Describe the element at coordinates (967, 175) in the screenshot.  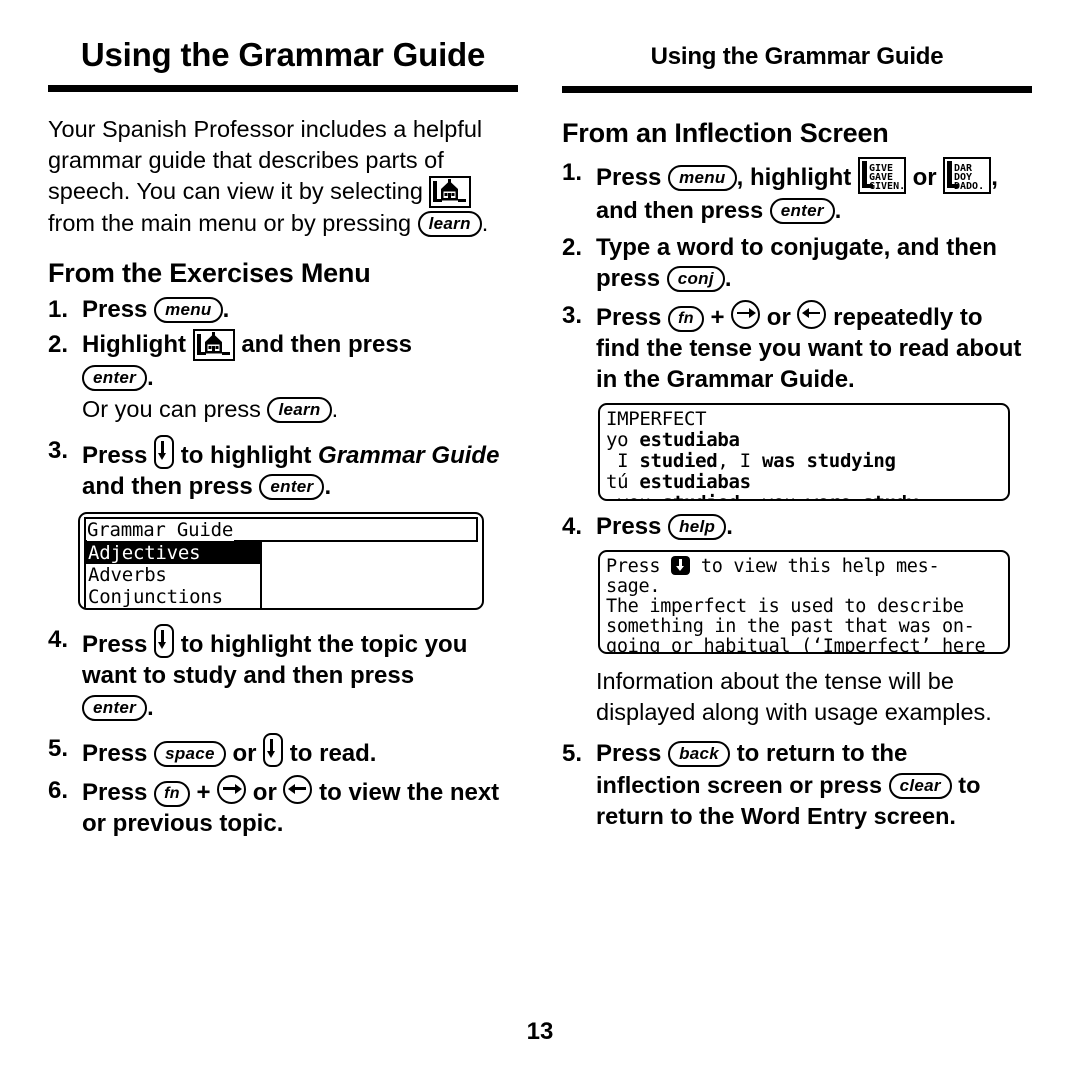
I see `dar-doy-dado-icon: DAR DOY DADO.` at that location.